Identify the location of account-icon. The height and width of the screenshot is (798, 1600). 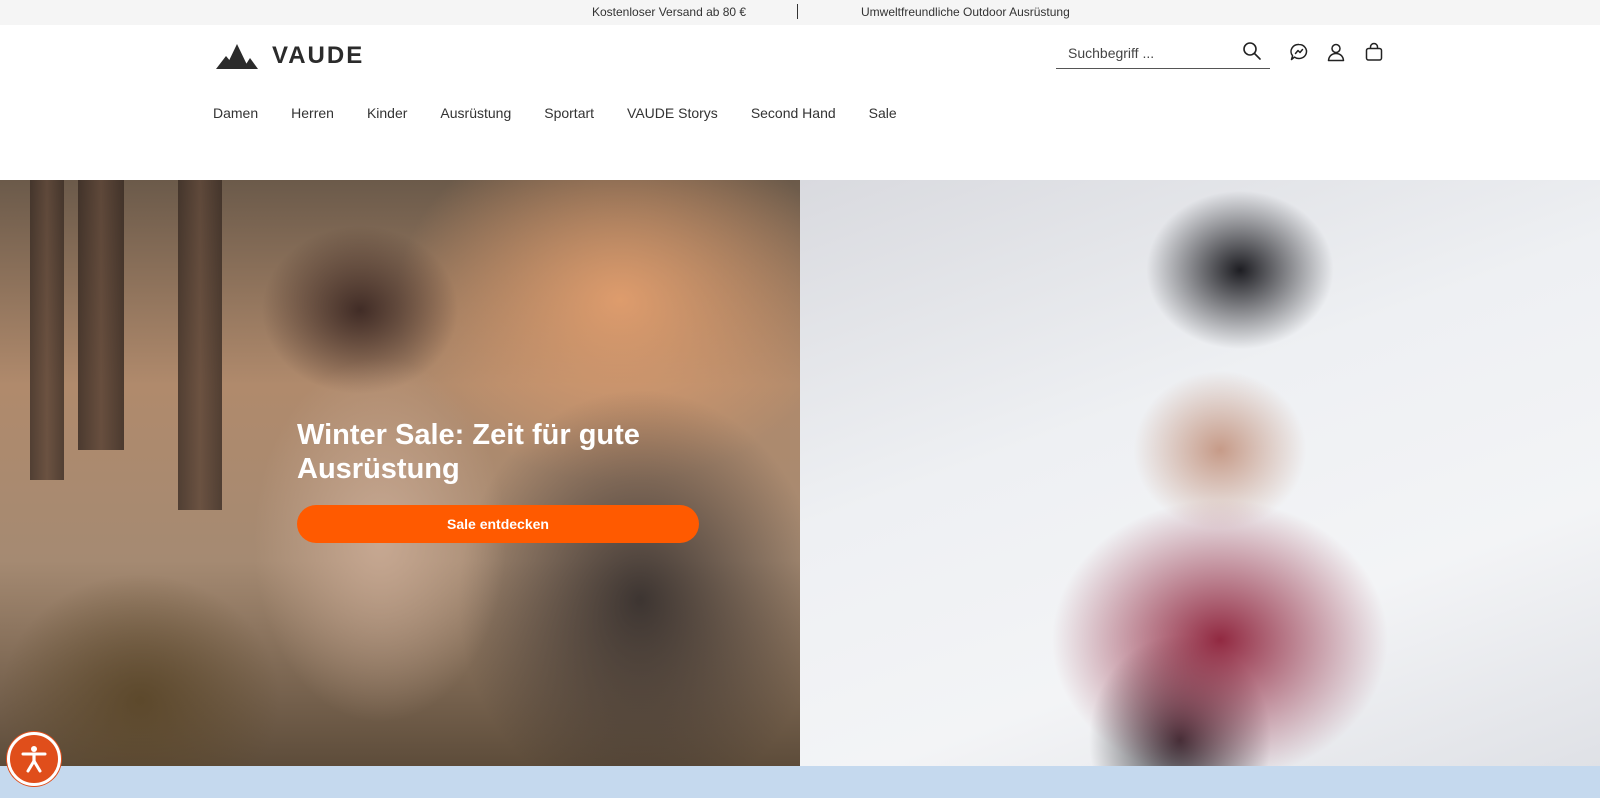
(1336, 52).